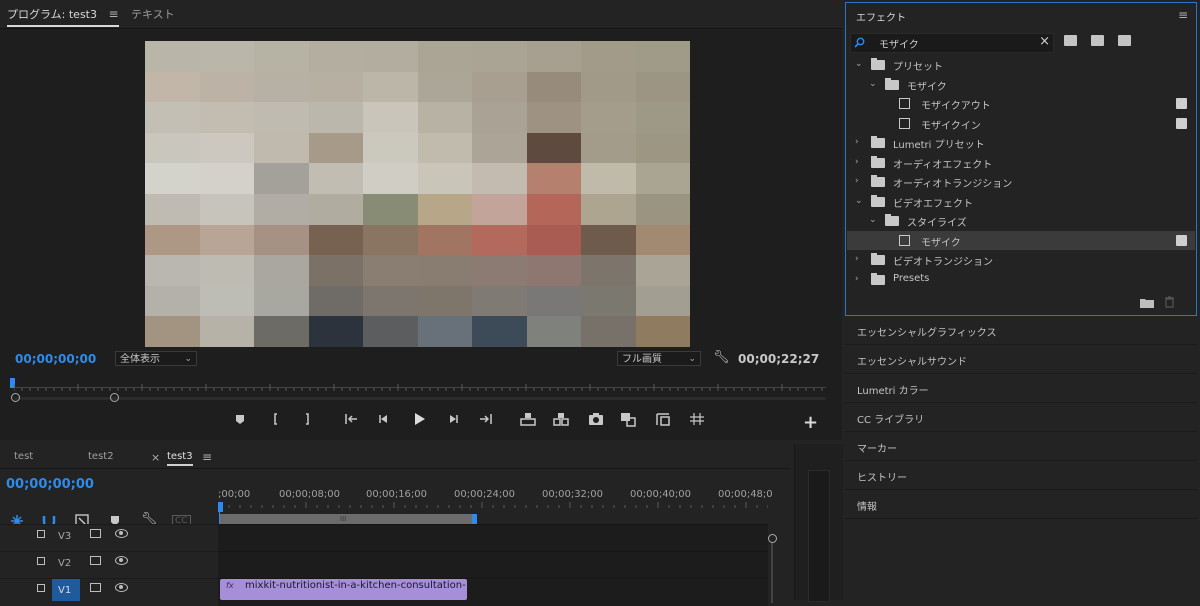 This screenshot has height=606, width=1200. I want to click on tree-item: › Presets, so click(1021, 279).